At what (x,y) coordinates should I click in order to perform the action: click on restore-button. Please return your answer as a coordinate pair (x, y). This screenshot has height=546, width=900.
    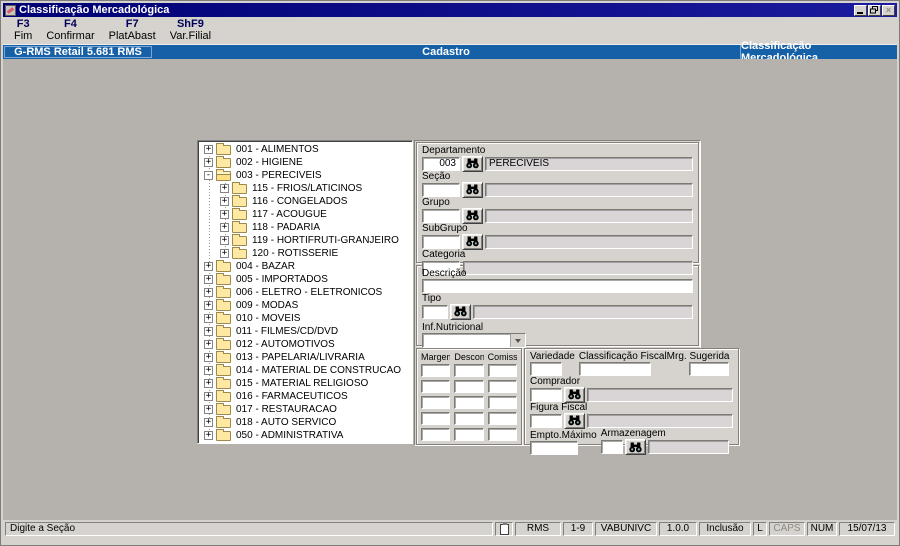
    Looking at the image, I should click on (874, 10).